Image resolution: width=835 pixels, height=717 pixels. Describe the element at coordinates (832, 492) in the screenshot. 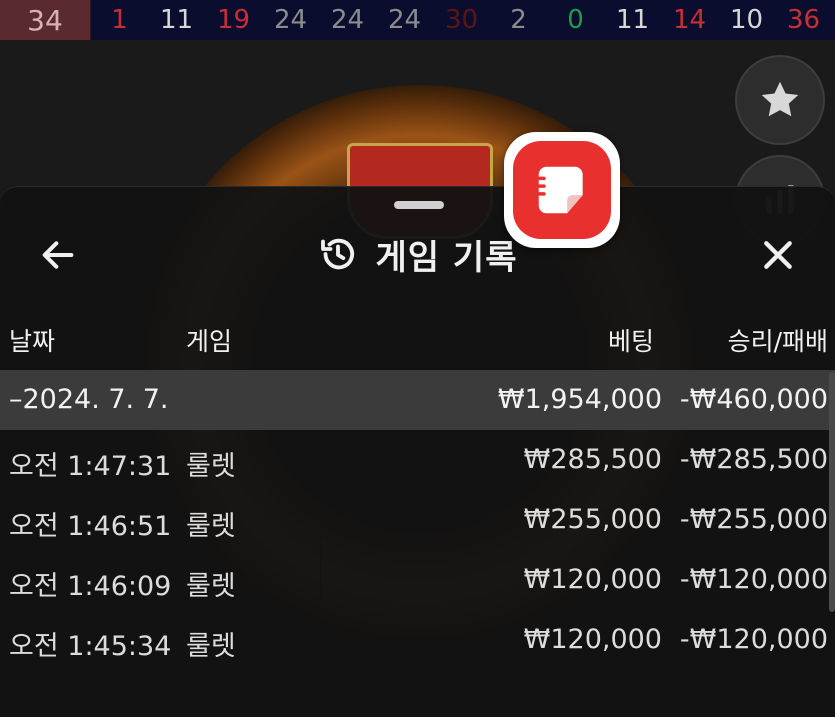

I see `scrollbar` at that location.